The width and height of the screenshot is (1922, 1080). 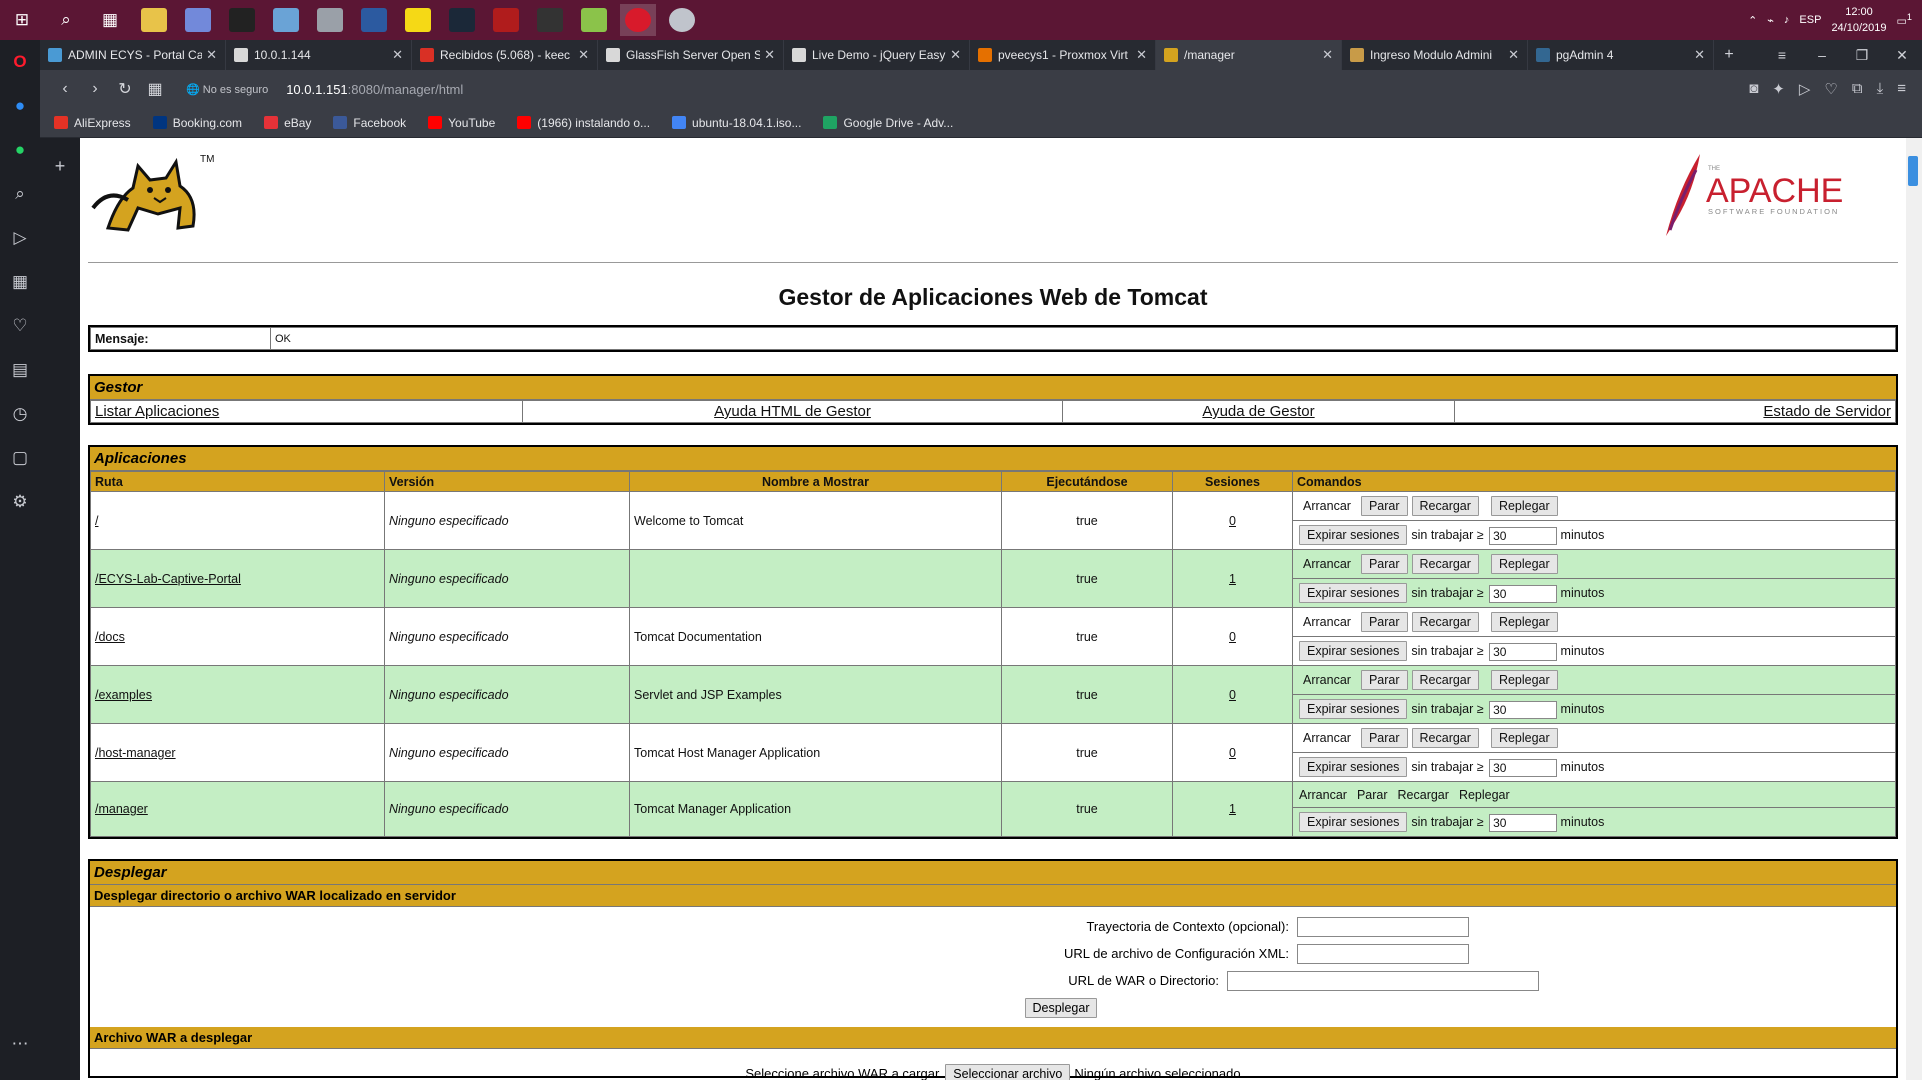 I want to click on network-icon: ⌁, so click(x=1770, y=20).